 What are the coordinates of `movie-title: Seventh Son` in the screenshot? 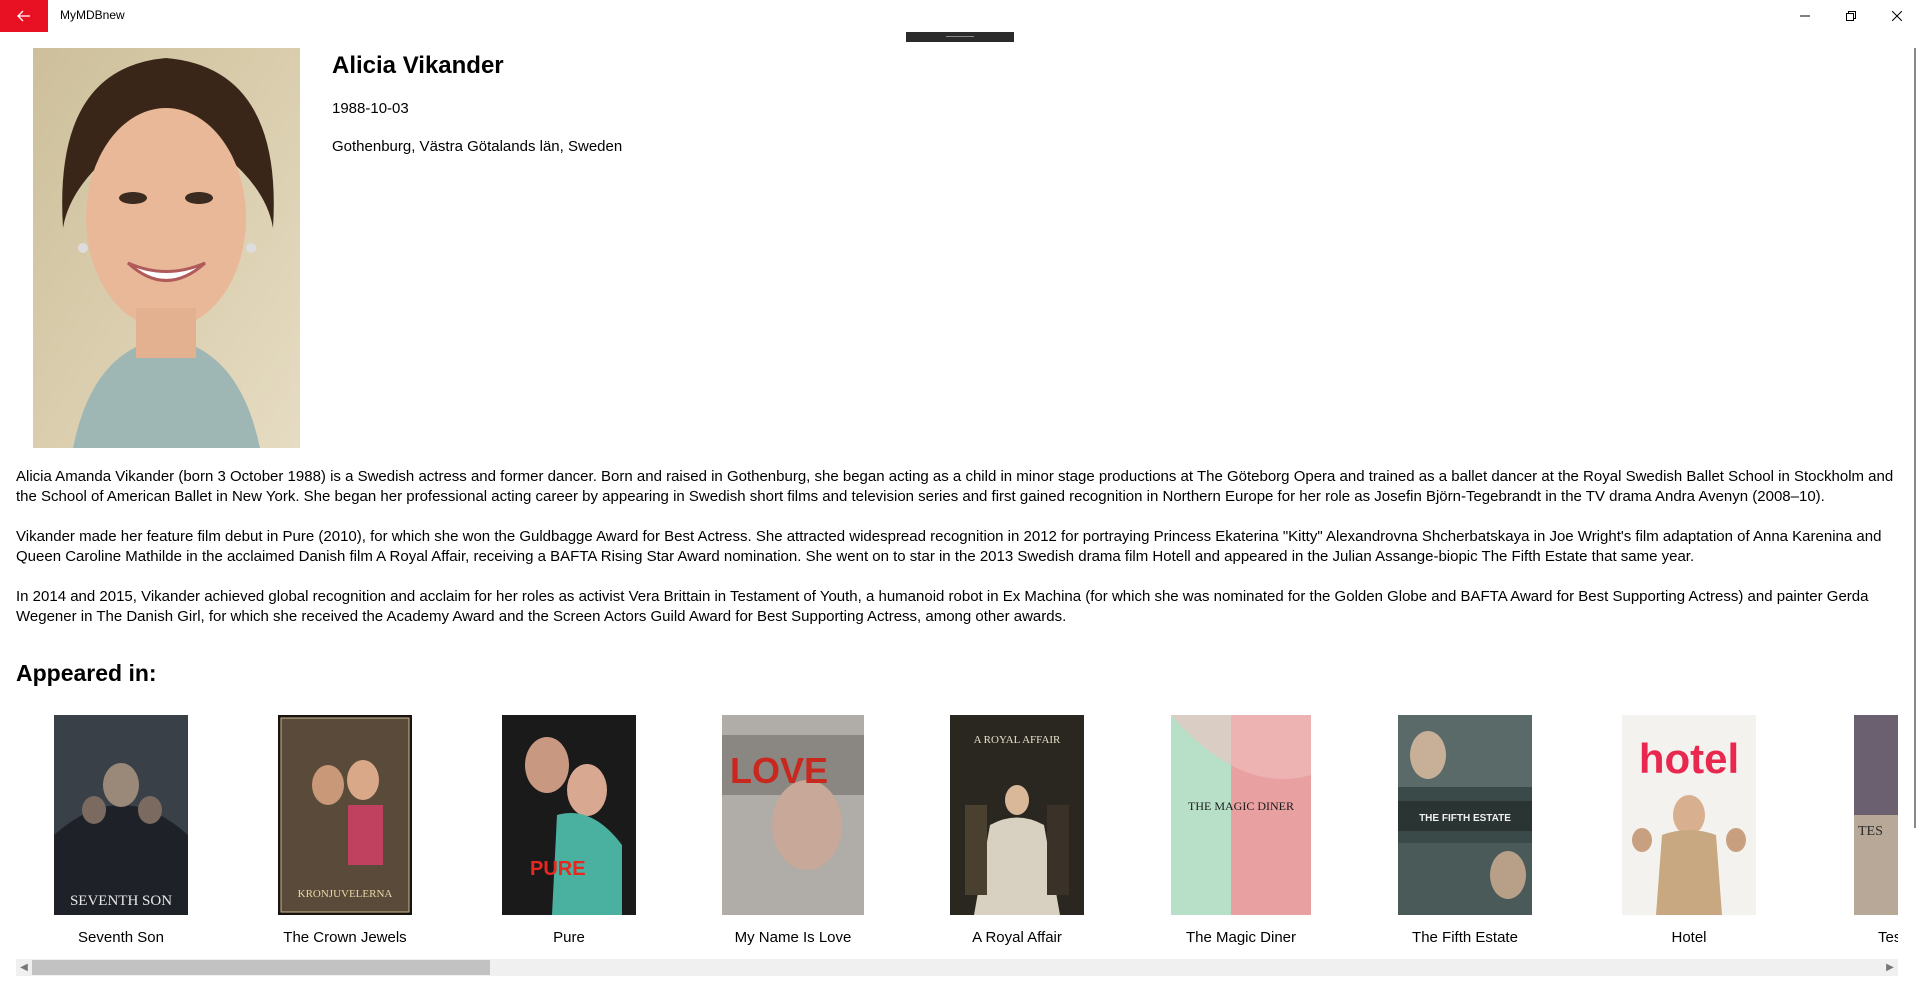 It's located at (121, 937).